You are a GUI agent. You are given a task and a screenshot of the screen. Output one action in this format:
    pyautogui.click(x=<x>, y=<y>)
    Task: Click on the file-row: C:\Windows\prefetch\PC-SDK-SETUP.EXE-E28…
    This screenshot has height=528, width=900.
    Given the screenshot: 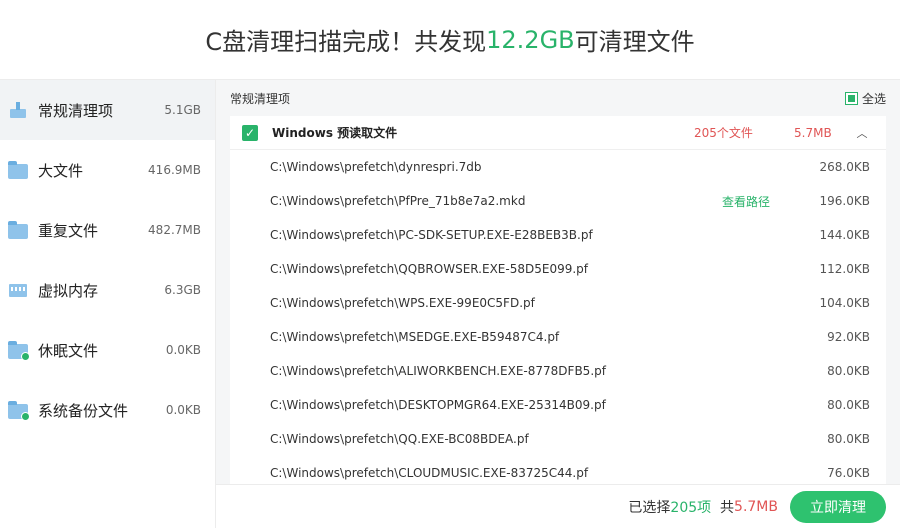 What is the action you would take?
    pyautogui.click(x=558, y=235)
    